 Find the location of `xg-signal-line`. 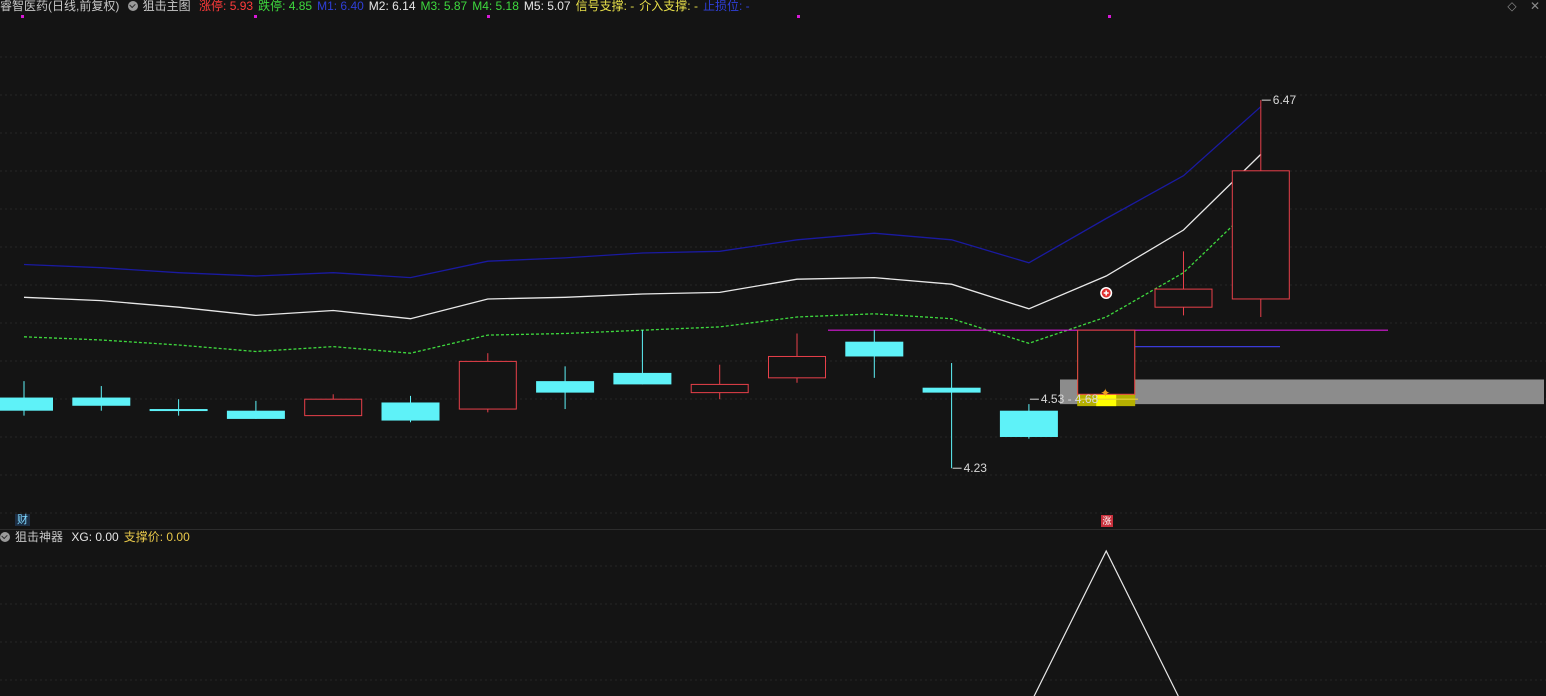

xg-signal-line is located at coordinates (1106, 622).